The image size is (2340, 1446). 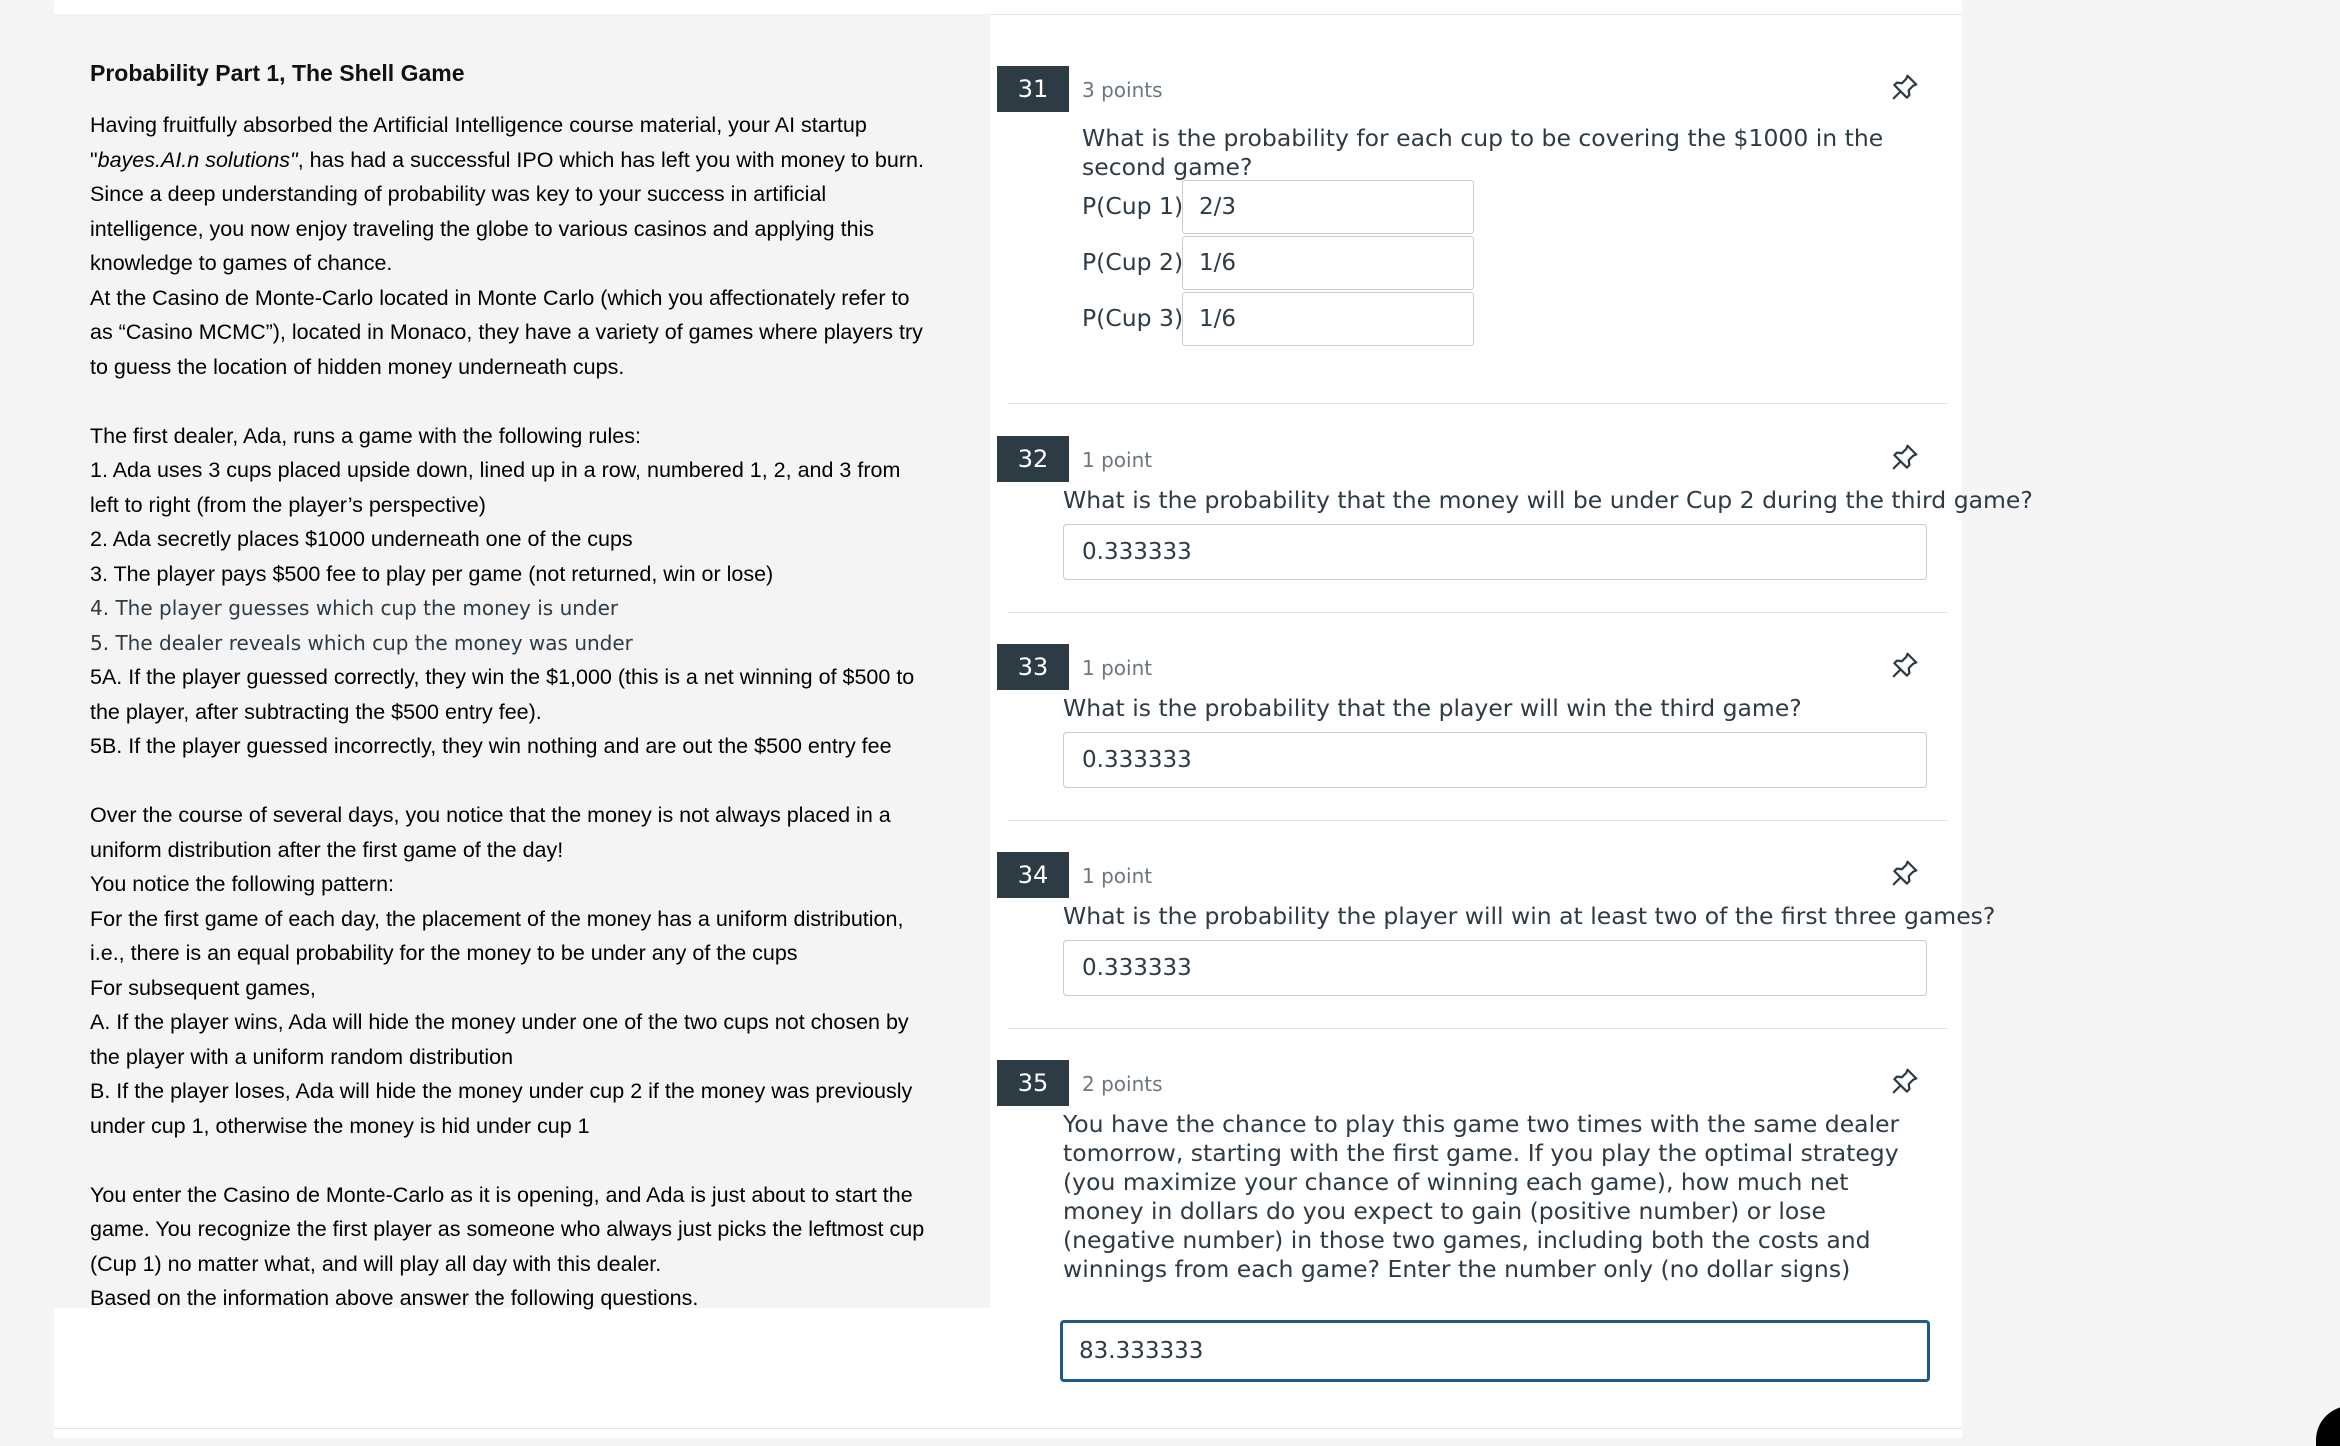 I want to click on question-number-badge: 35, so click(x=1033, y=1083).